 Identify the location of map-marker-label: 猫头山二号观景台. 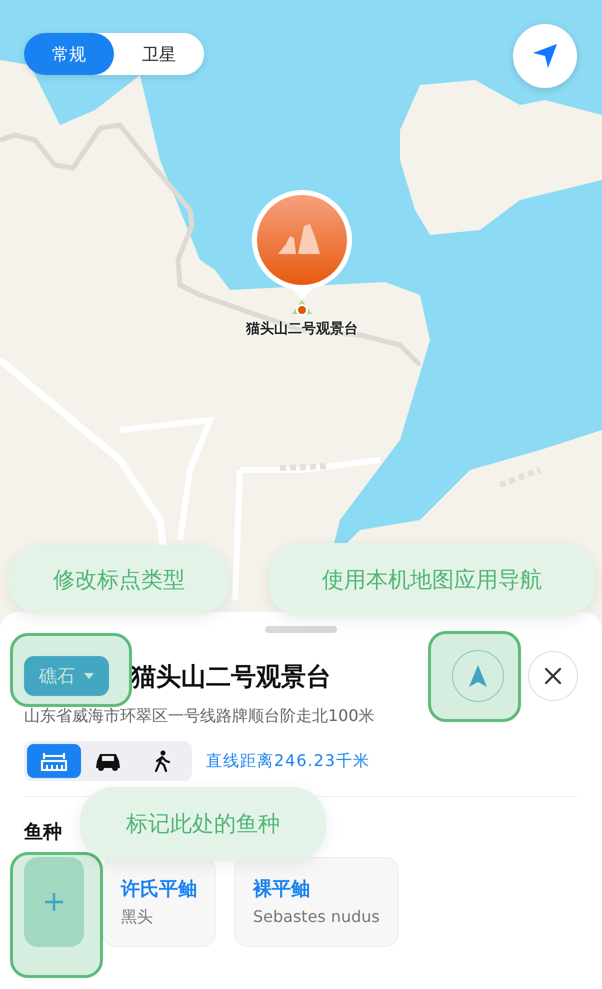
(302, 329).